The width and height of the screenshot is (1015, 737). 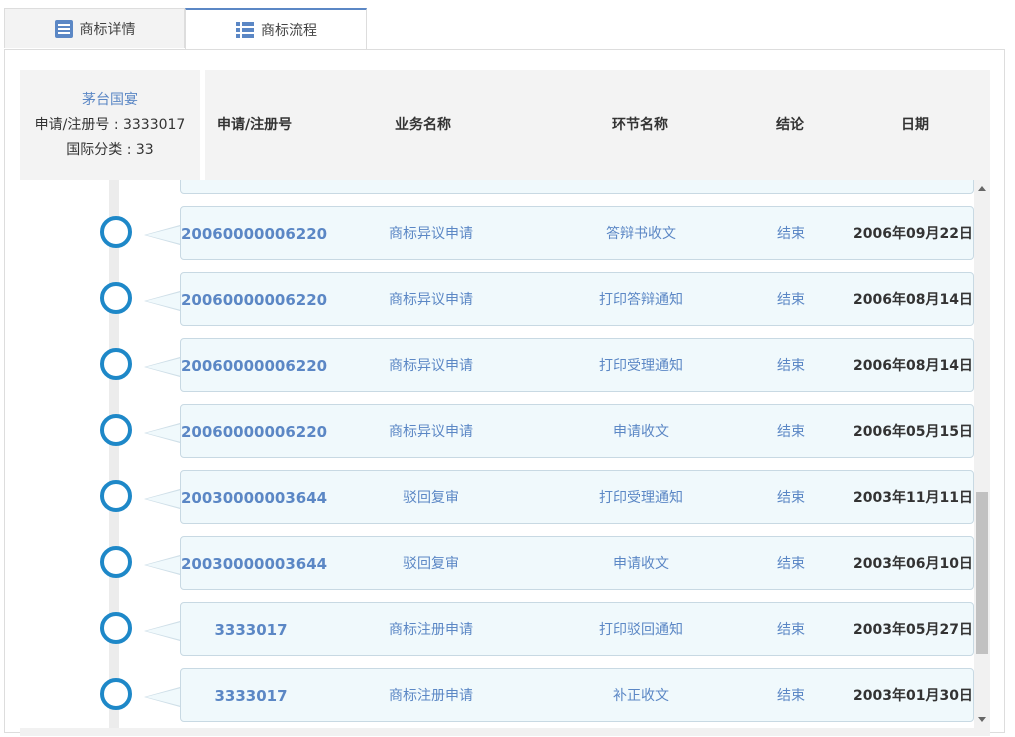 I want to click on partial-row-card, so click(x=577, y=187).